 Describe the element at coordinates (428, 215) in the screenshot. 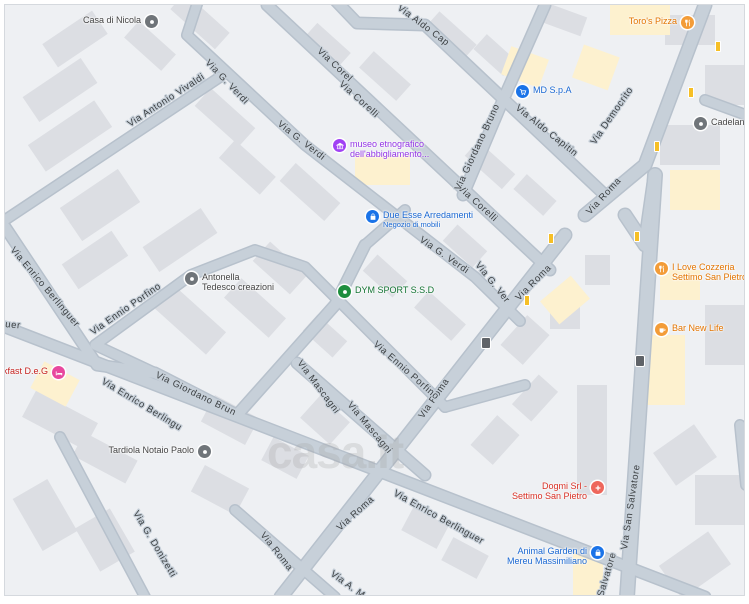

I see `poi-label-line1: Due Esse Arredamenti` at that location.